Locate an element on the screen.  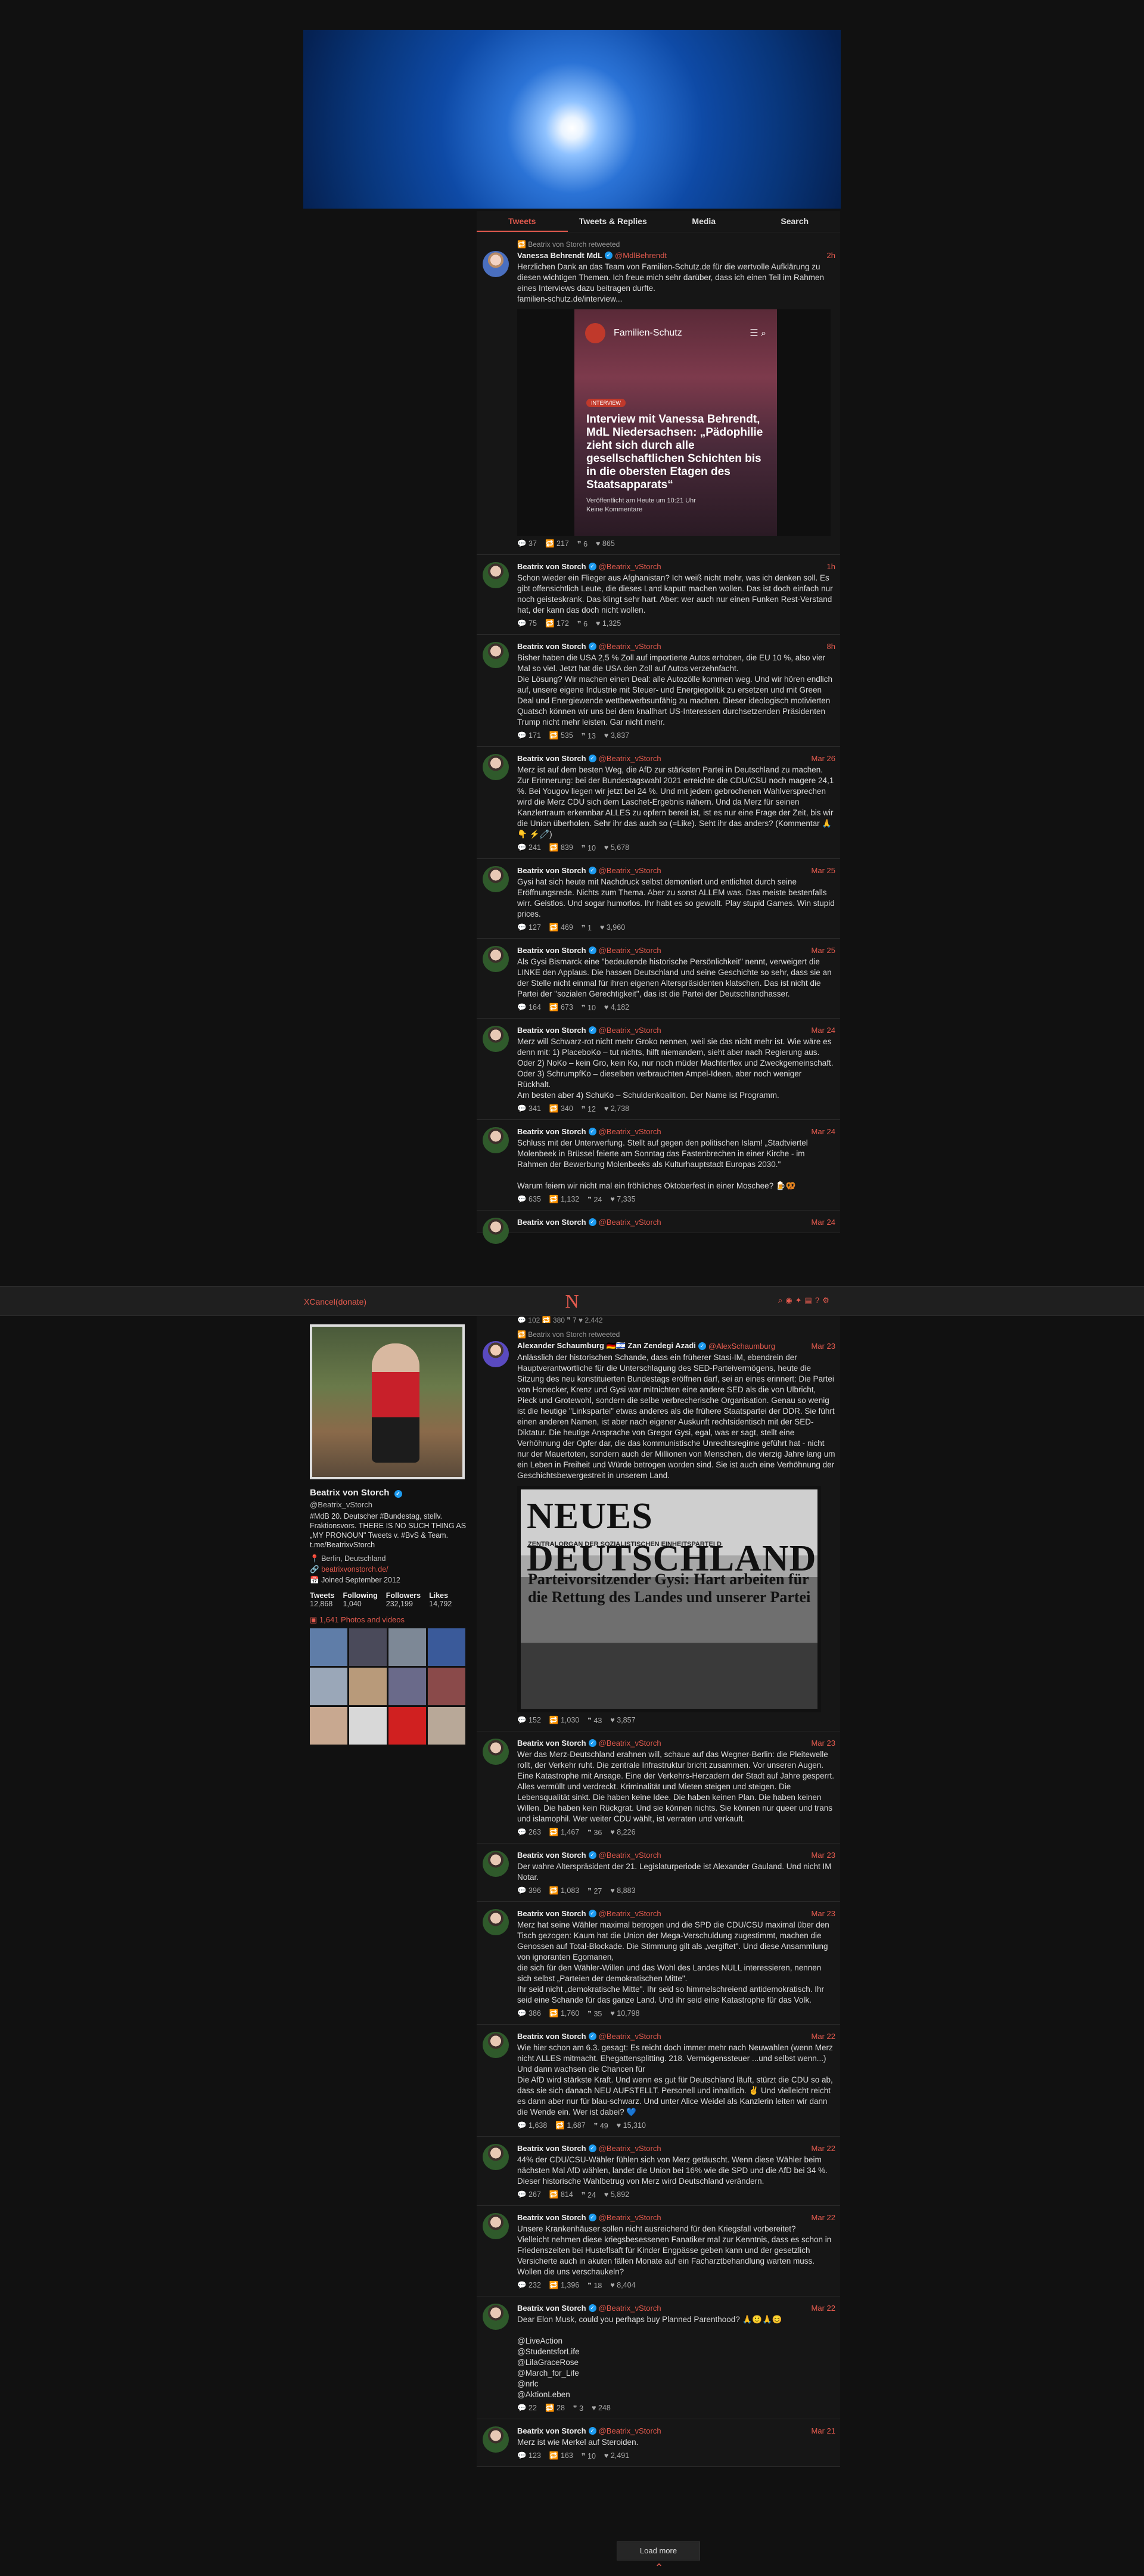
reply-stat: 💬 341 is located at coordinates (529, 1108).